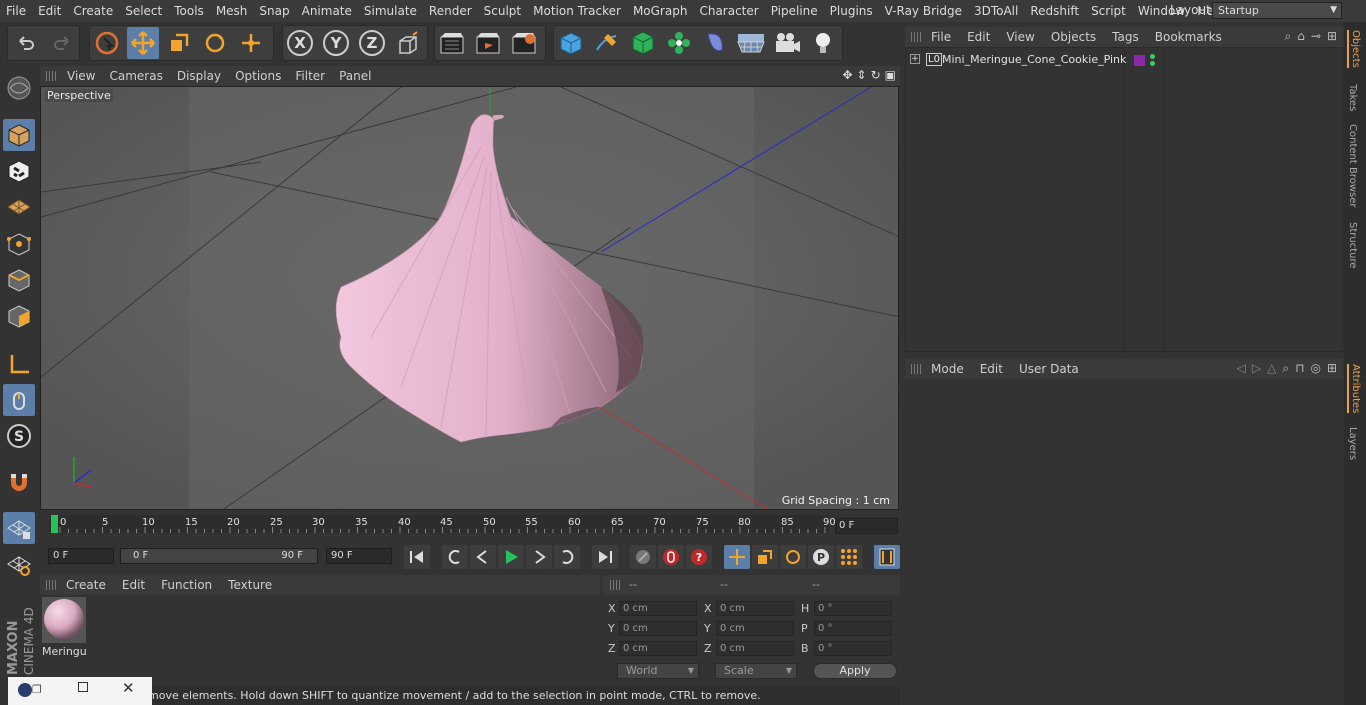 This screenshot has width=1366, height=705. Describe the element at coordinates (455, 557) in the screenshot. I see `previous-keyframe-icon` at that location.